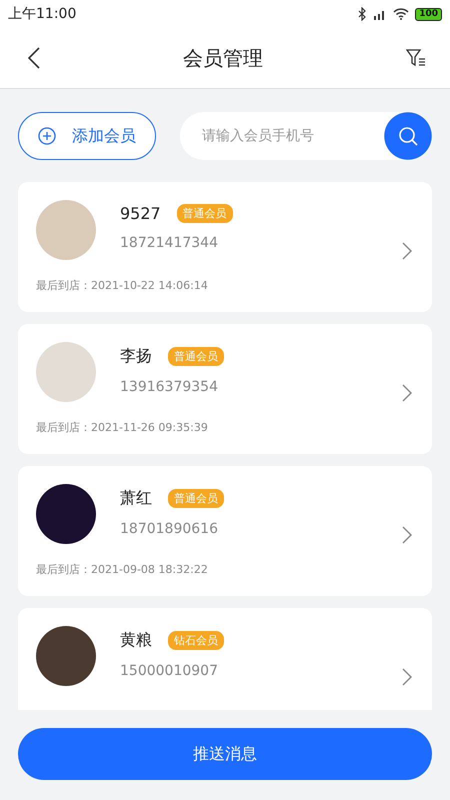  I want to click on page-title: 会员管理, so click(223, 58).